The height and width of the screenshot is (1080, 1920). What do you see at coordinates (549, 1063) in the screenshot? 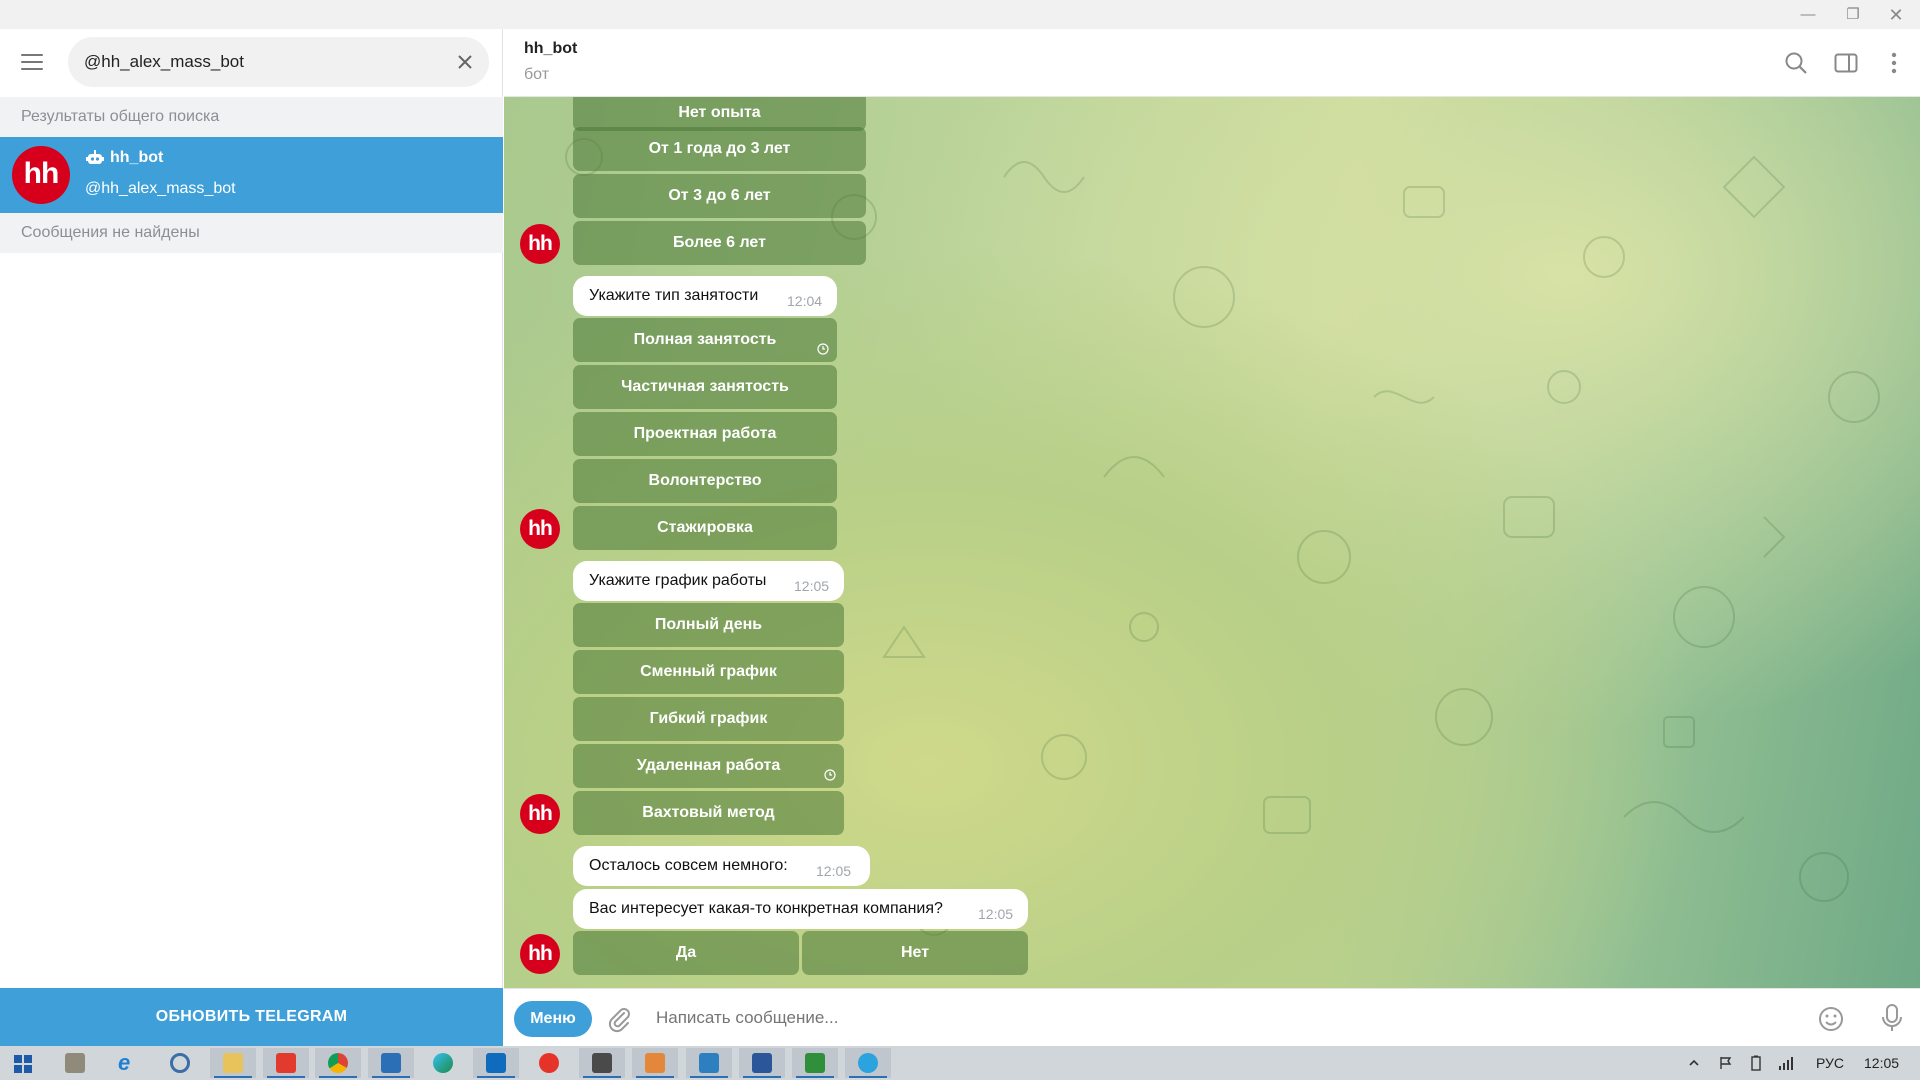
I see `yandex-browser-icon` at bounding box center [549, 1063].